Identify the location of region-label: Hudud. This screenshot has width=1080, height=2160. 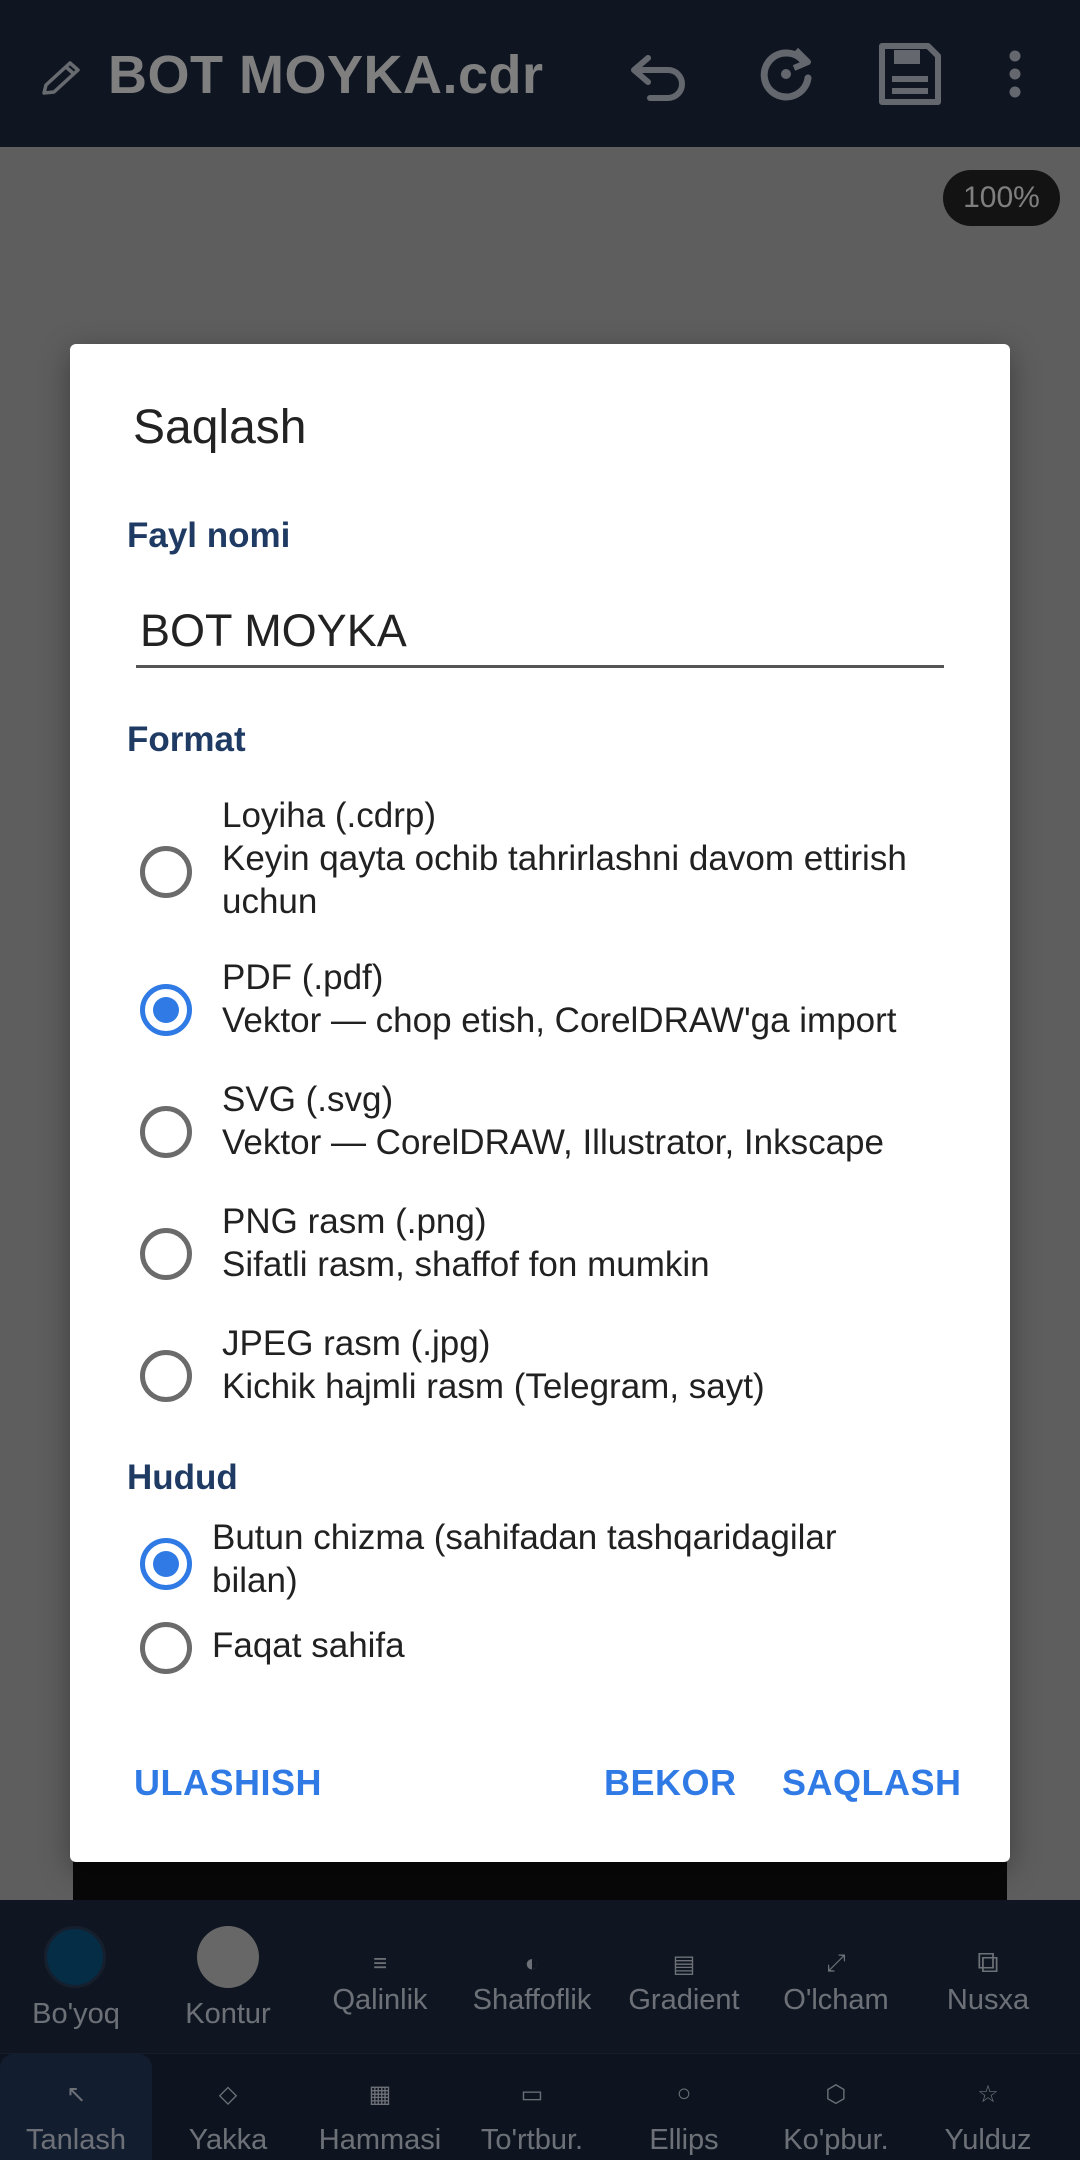
(182, 1477).